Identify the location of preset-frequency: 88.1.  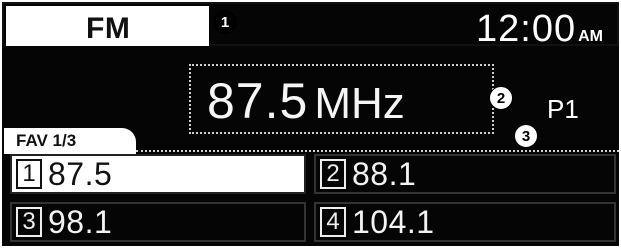
(384, 173).